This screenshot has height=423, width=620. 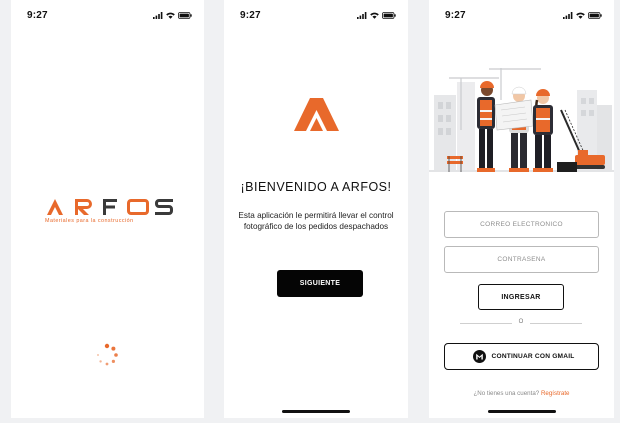 What do you see at coordinates (521, 120) in the screenshot?
I see `construction-workers-illustration` at bounding box center [521, 120].